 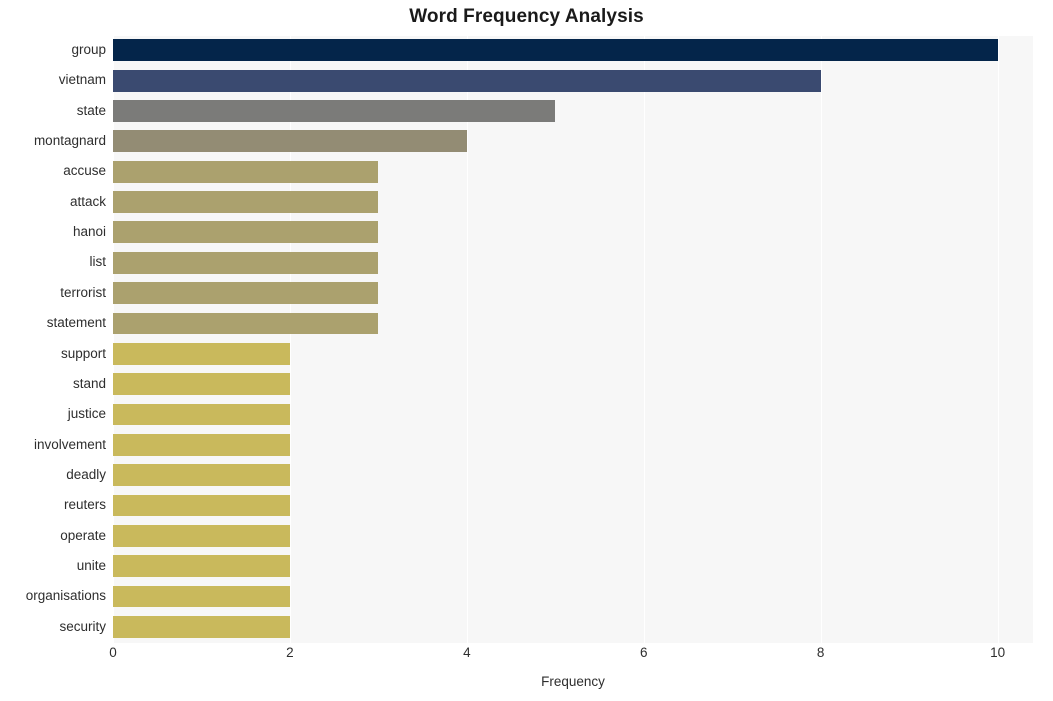 I want to click on y-tick-label-accuse: accuse, so click(x=84, y=171).